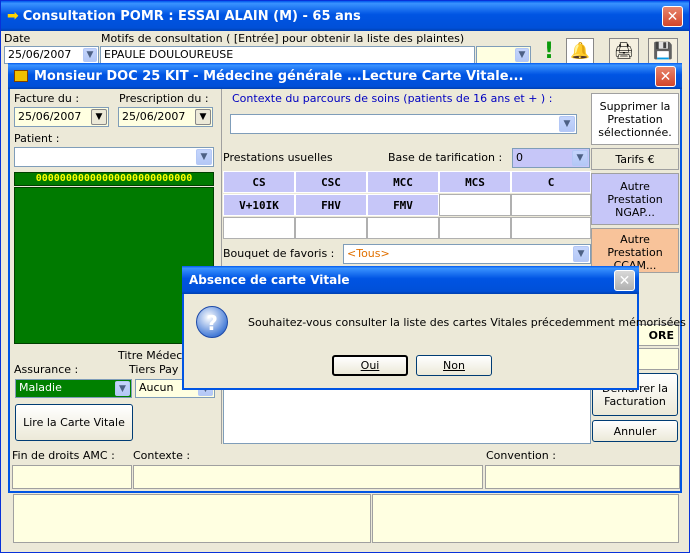  What do you see at coordinates (114, 179) in the screenshot?
I see `card-number-bar: 00000000000000000000000000` at bounding box center [114, 179].